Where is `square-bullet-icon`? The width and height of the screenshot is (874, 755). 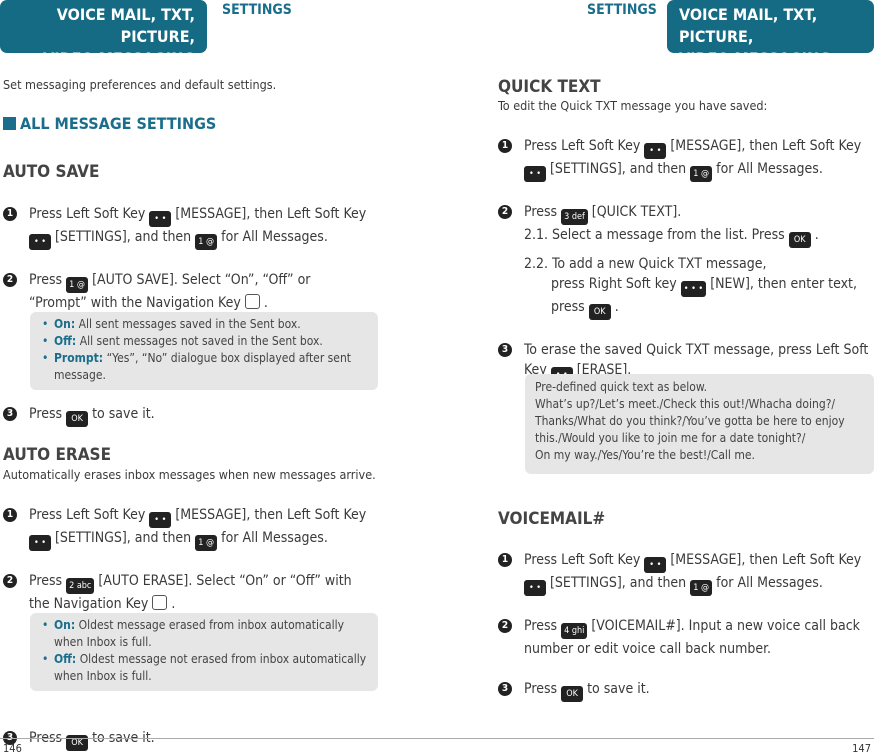
square-bullet-icon is located at coordinates (9, 123).